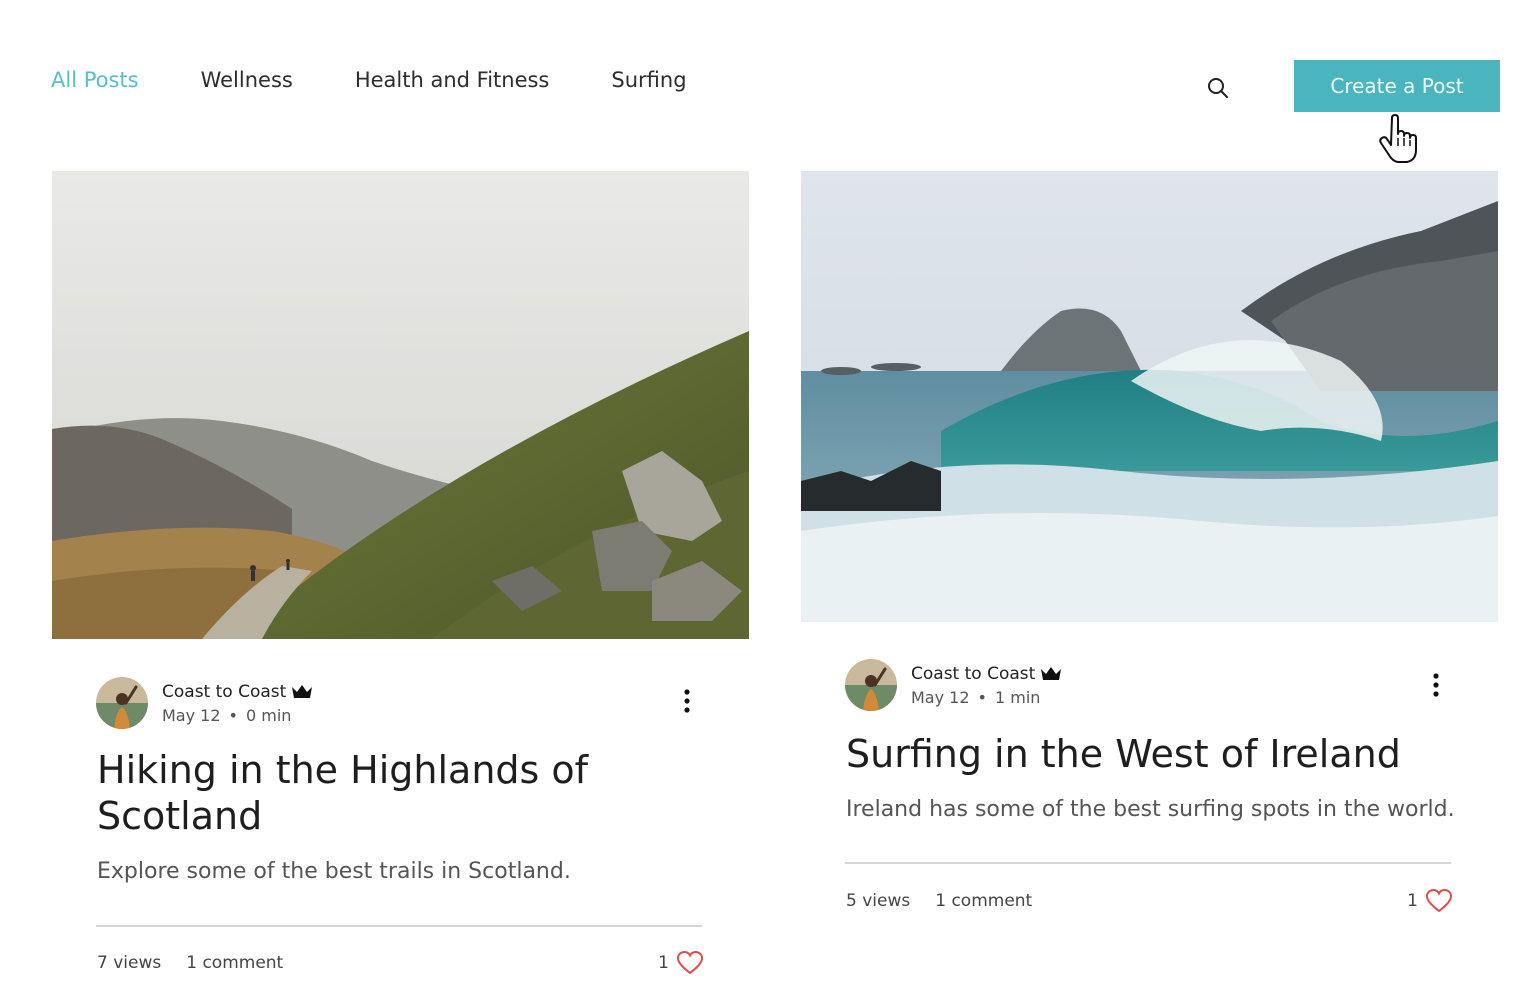 This screenshot has width=1536, height=984. I want to click on nav-item-health-and-fitness: Health and Fitness, so click(452, 80).